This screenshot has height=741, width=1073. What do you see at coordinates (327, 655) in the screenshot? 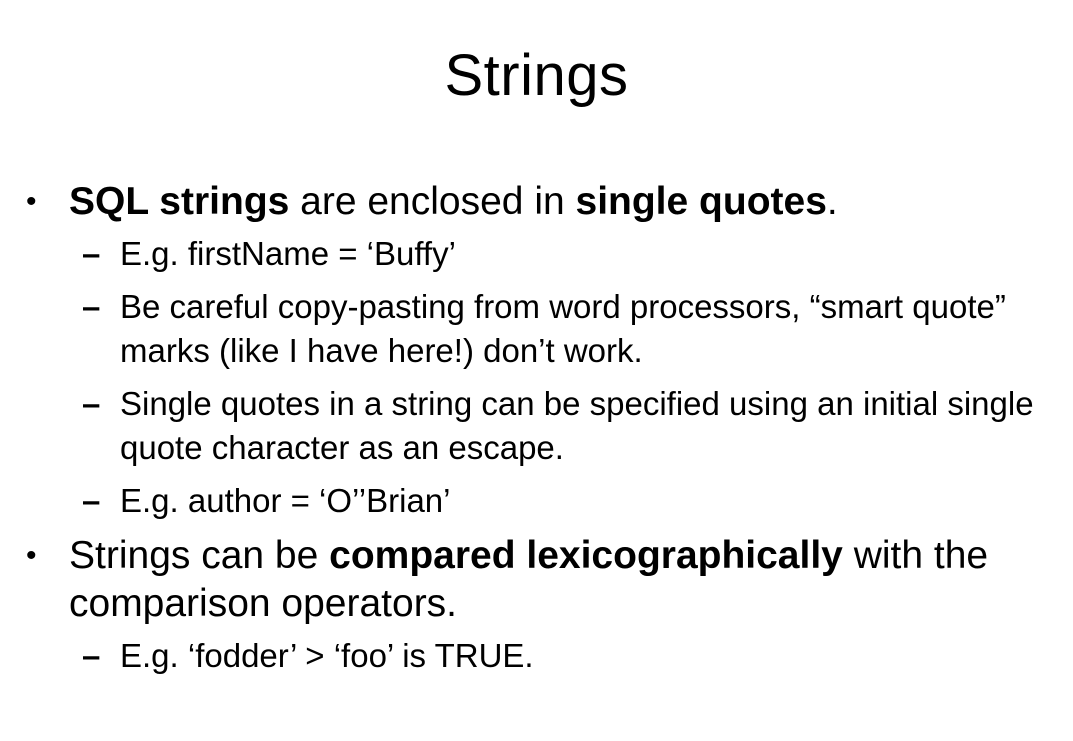
I see `sub-bullet-text: E.g. ‘fodder’ > ‘foo’ is TRUE.` at bounding box center [327, 655].